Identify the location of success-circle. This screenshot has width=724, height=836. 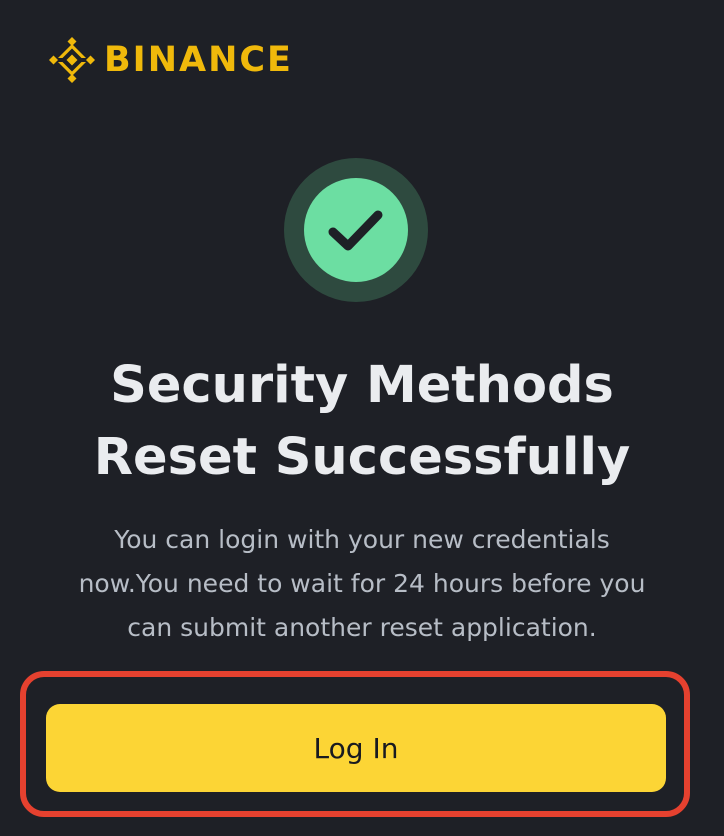
(356, 230).